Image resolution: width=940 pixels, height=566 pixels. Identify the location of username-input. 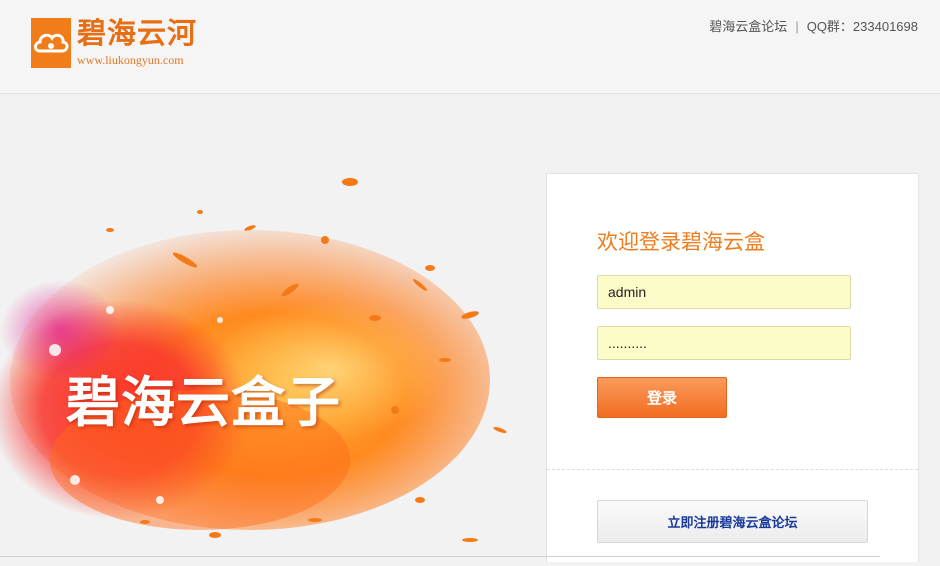
(724, 292).